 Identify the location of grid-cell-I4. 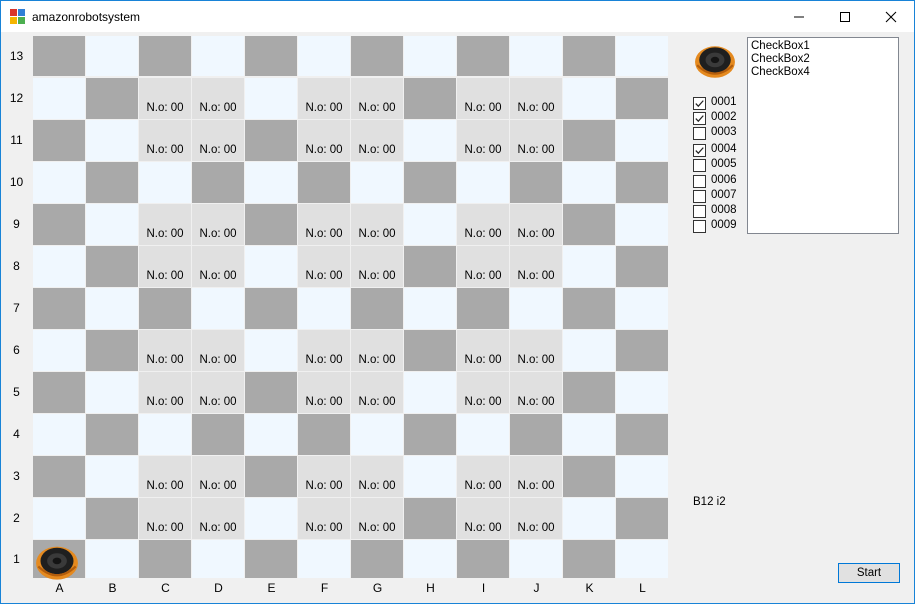
(483, 434).